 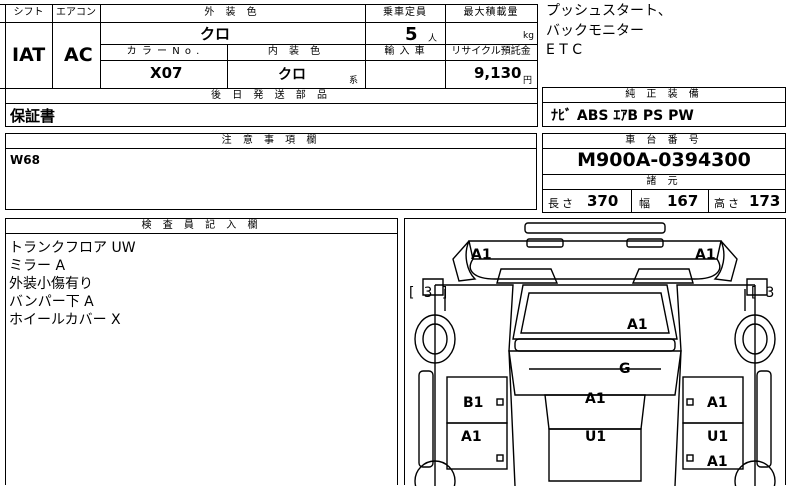 I want to click on mark-left-rear-door: A1, so click(x=471, y=437).